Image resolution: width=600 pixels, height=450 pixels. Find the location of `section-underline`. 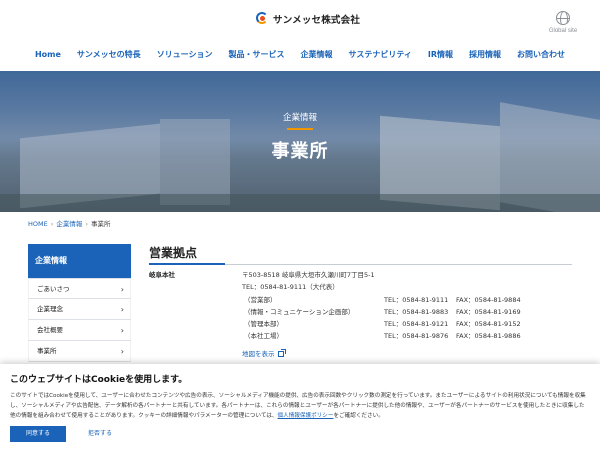

section-underline is located at coordinates (187, 264).